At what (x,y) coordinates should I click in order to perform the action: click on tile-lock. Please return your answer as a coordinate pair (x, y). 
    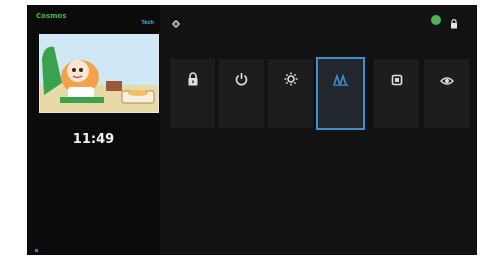
    Looking at the image, I should click on (192, 93).